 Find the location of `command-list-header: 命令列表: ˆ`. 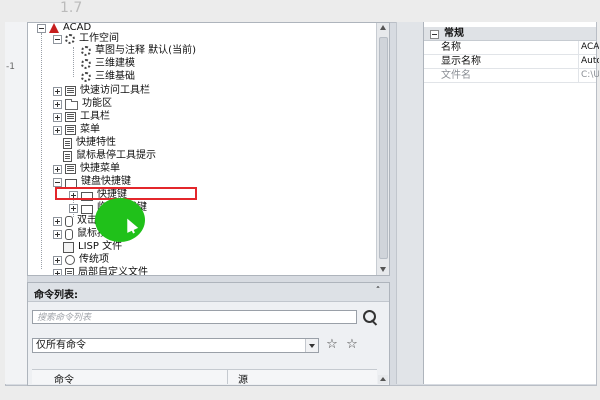

command-list-header: 命令列表: ˆ is located at coordinates (208, 292).